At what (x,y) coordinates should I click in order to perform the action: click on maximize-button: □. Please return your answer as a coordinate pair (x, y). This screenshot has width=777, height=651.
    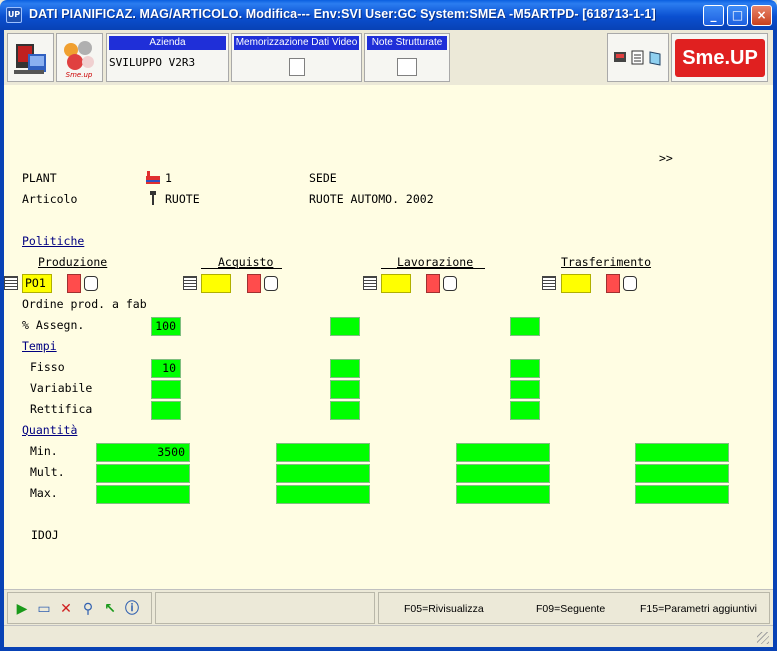
    Looking at the image, I should click on (737, 15).